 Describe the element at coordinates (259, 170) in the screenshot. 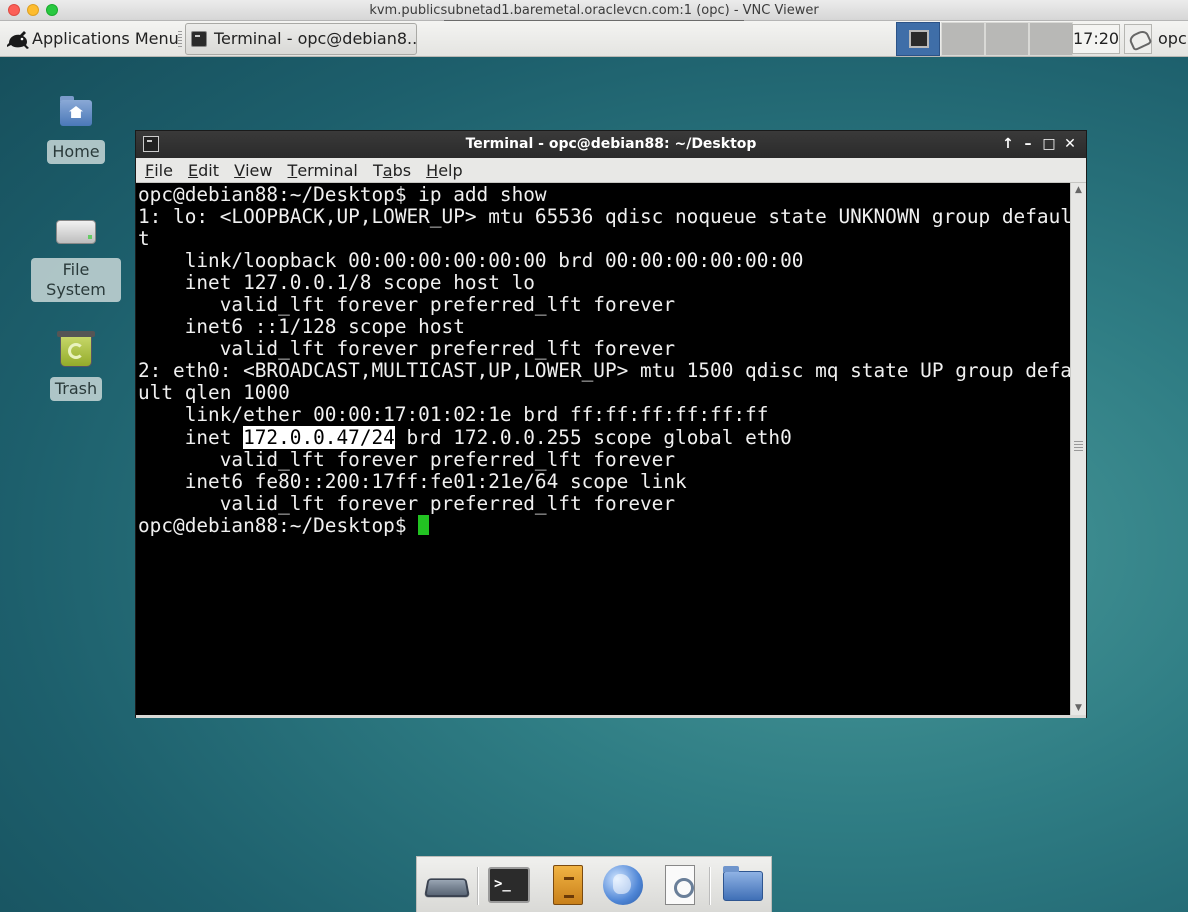

I see `menu-view-rest: iew` at that location.